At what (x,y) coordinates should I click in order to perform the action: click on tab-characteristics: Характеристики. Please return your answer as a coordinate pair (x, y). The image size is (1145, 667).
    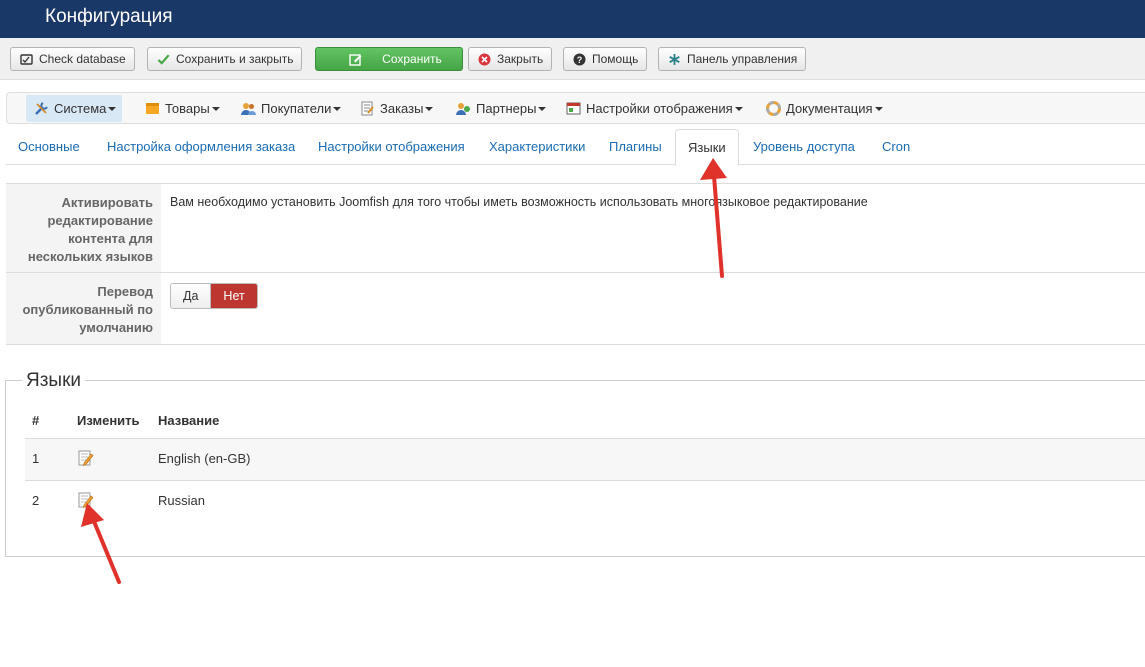
    Looking at the image, I should click on (537, 146).